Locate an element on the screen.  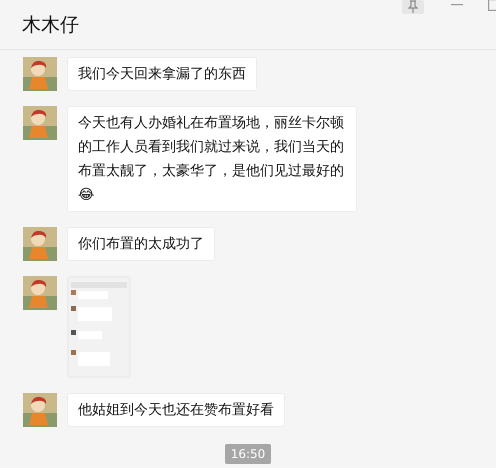
minimize-icon is located at coordinates (457, 5).